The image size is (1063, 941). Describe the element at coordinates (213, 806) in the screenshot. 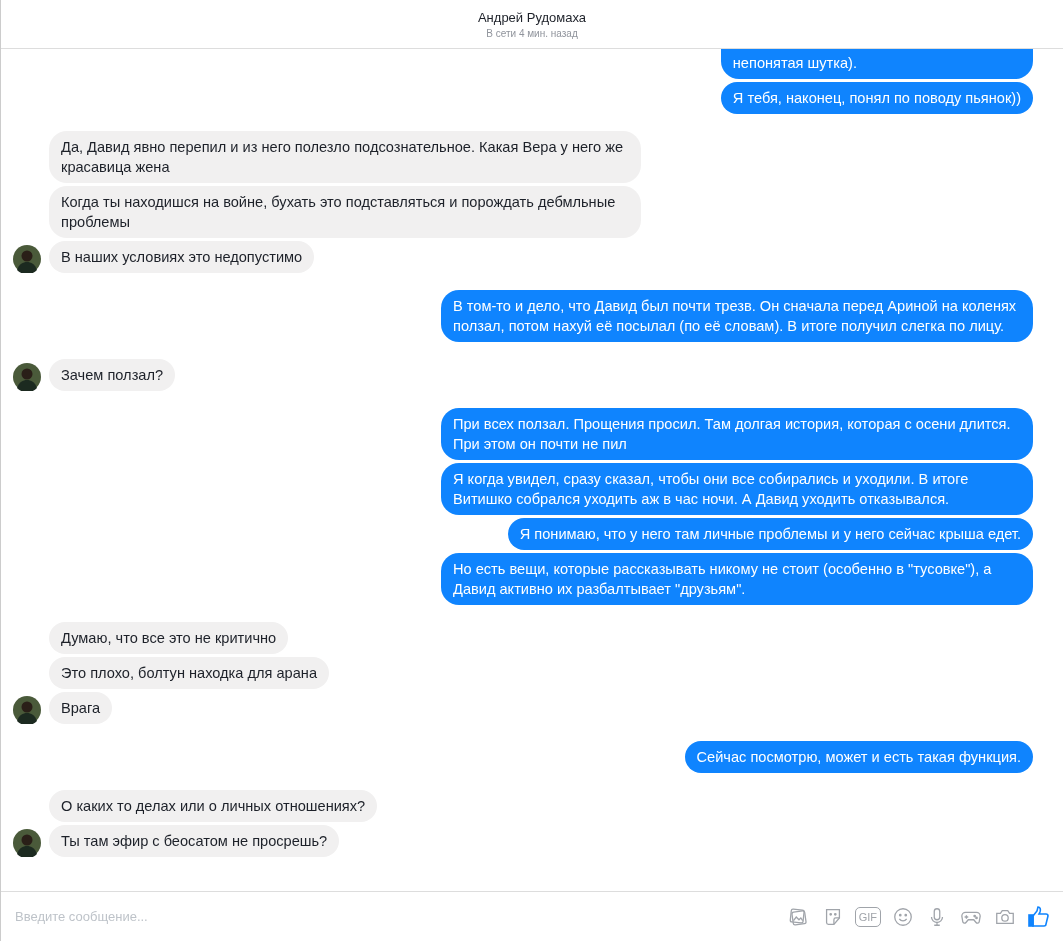

I see `message-bubble: О каких то делах или о личных отношениях?` at that location.